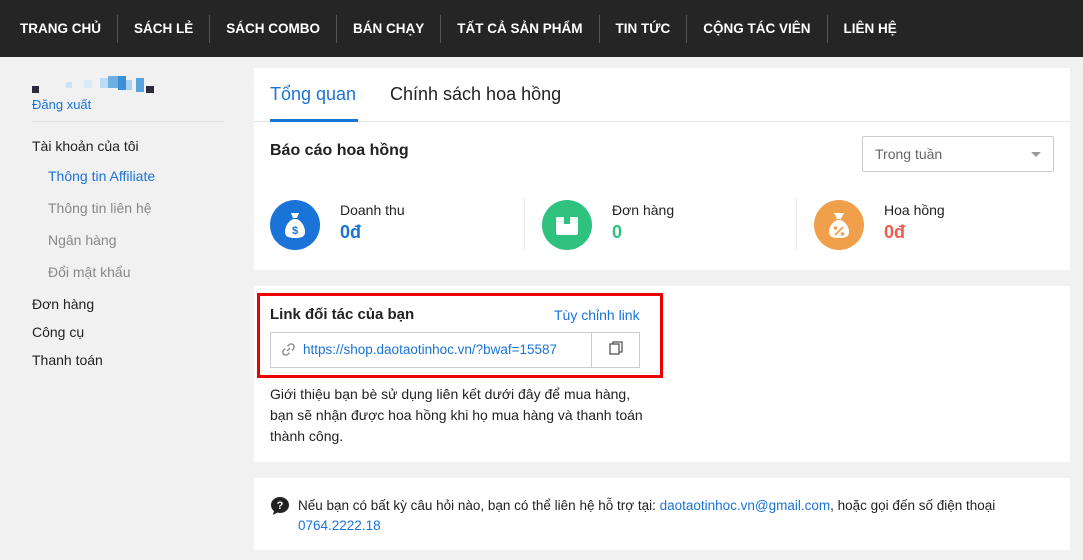 This screenshot has height=560, width=1083. I want to click on stat-commission-value: 0đ, so click(895, 232).